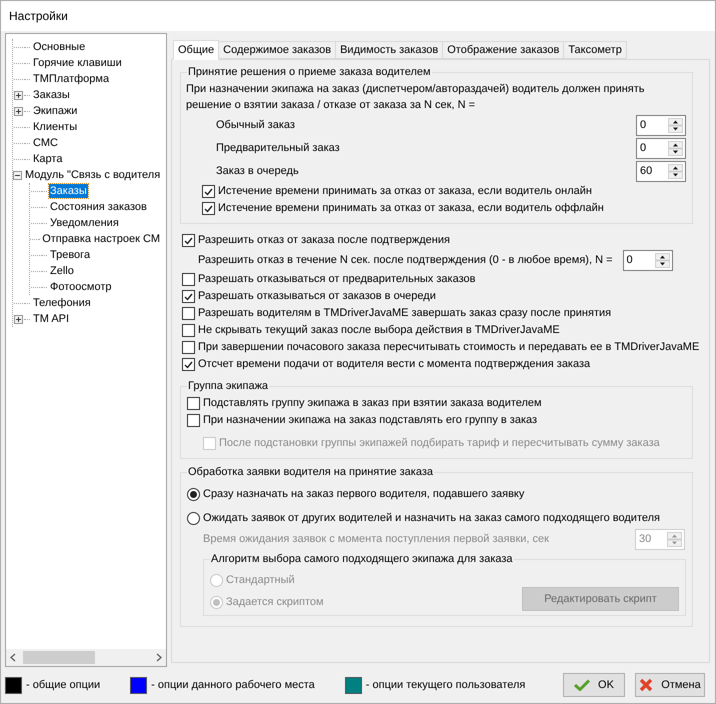 This screenshot has height=704, width=716. I want to click on tree-item: Телефония, so click(62, 303).